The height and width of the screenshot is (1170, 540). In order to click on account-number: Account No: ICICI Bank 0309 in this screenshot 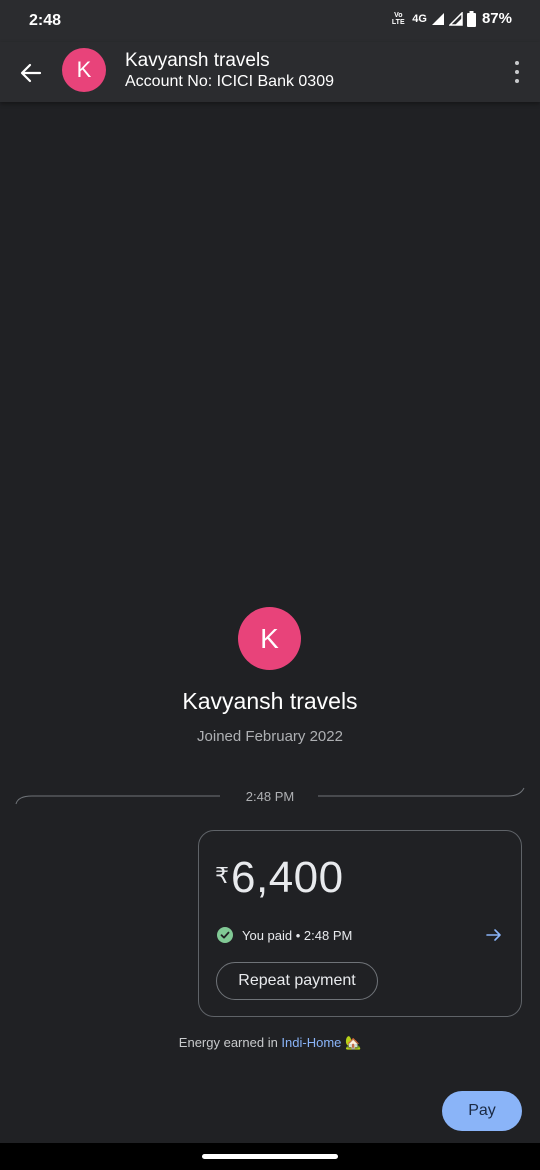, I will do `click(229, 81)`.